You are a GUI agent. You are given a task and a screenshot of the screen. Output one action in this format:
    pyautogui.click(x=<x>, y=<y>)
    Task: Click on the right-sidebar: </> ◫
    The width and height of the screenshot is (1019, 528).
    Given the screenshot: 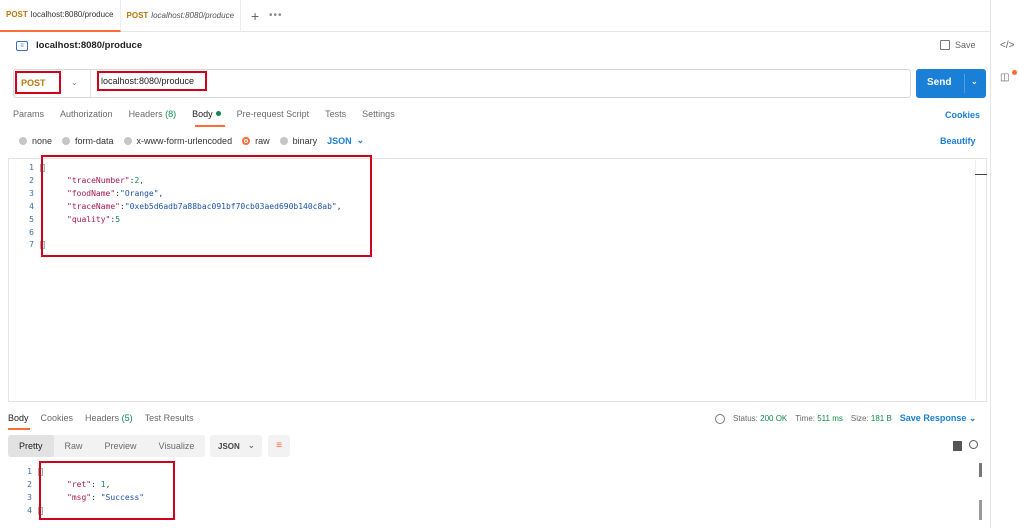 What is the action you would take?
    pyautogui.click(x=1004, y=264)
    